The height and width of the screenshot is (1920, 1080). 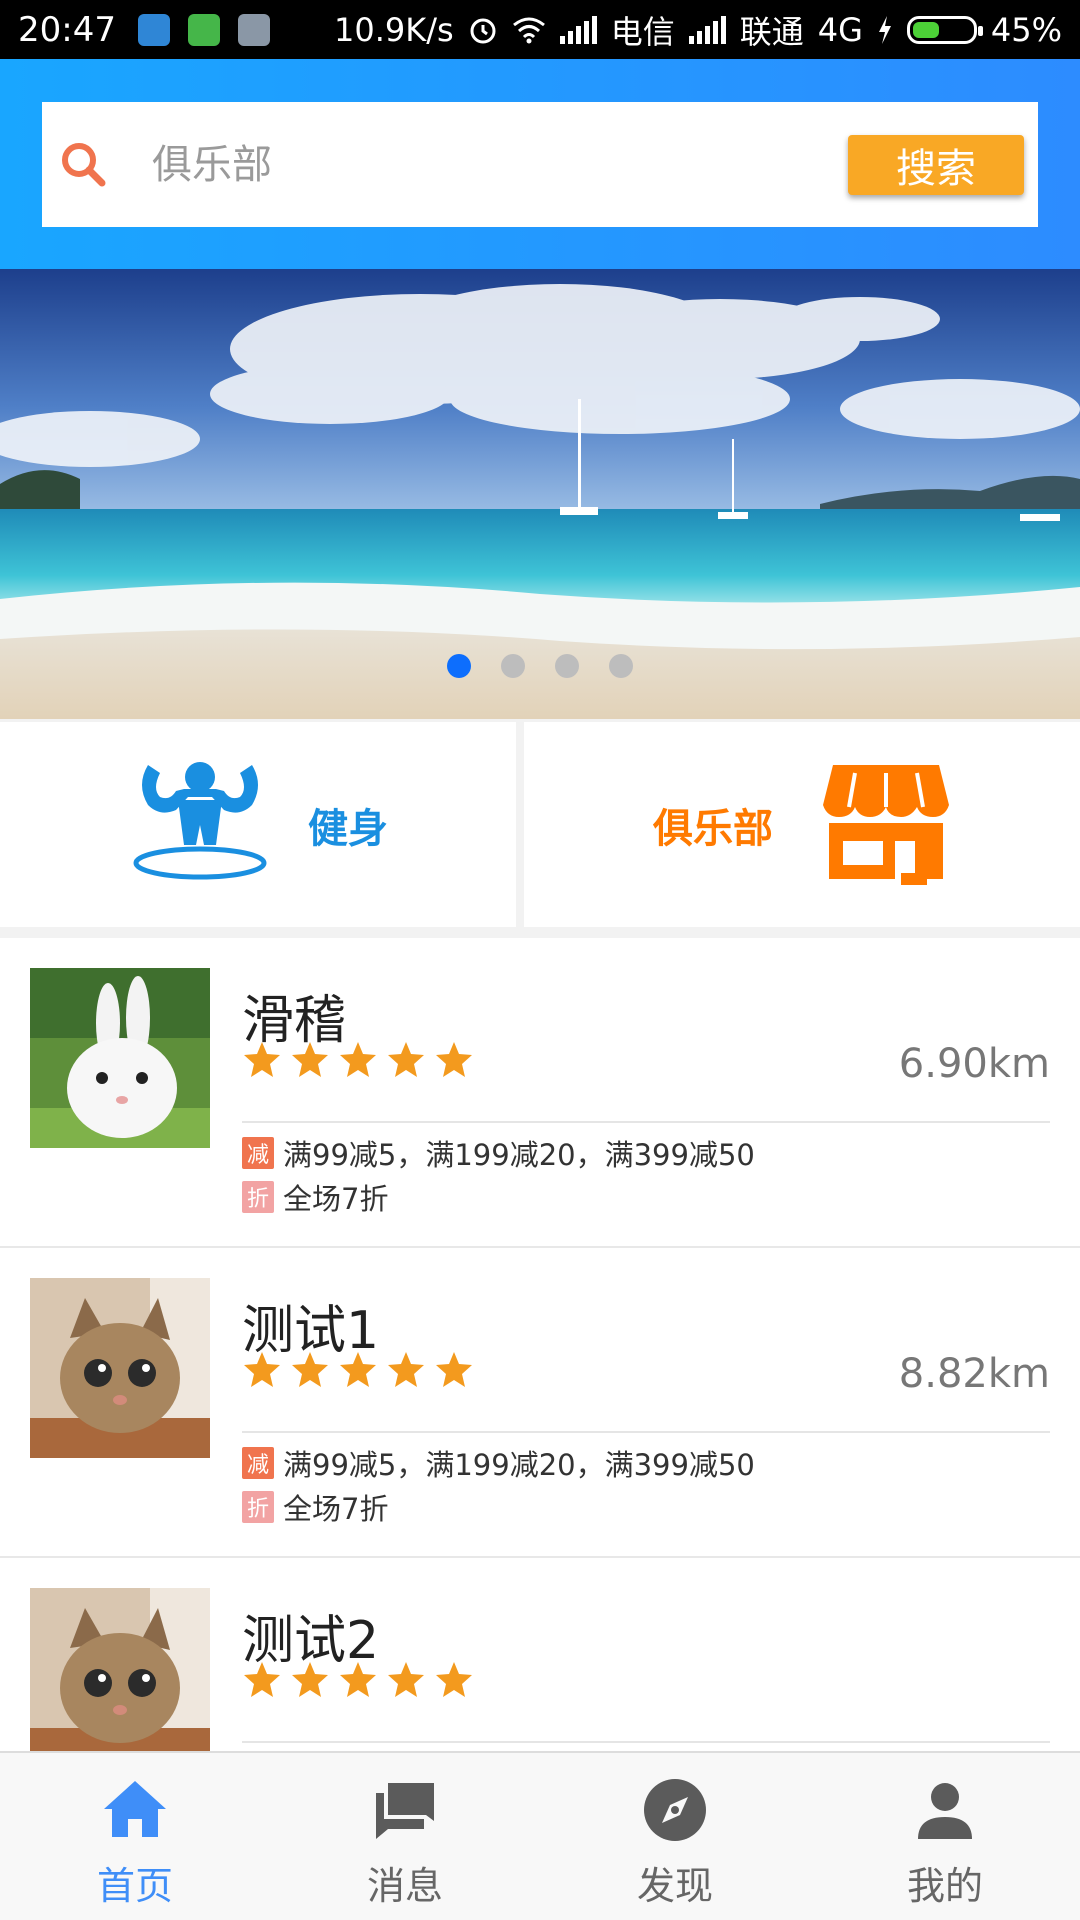 I want to click on alarm-icon, so click(x=483, y=30).